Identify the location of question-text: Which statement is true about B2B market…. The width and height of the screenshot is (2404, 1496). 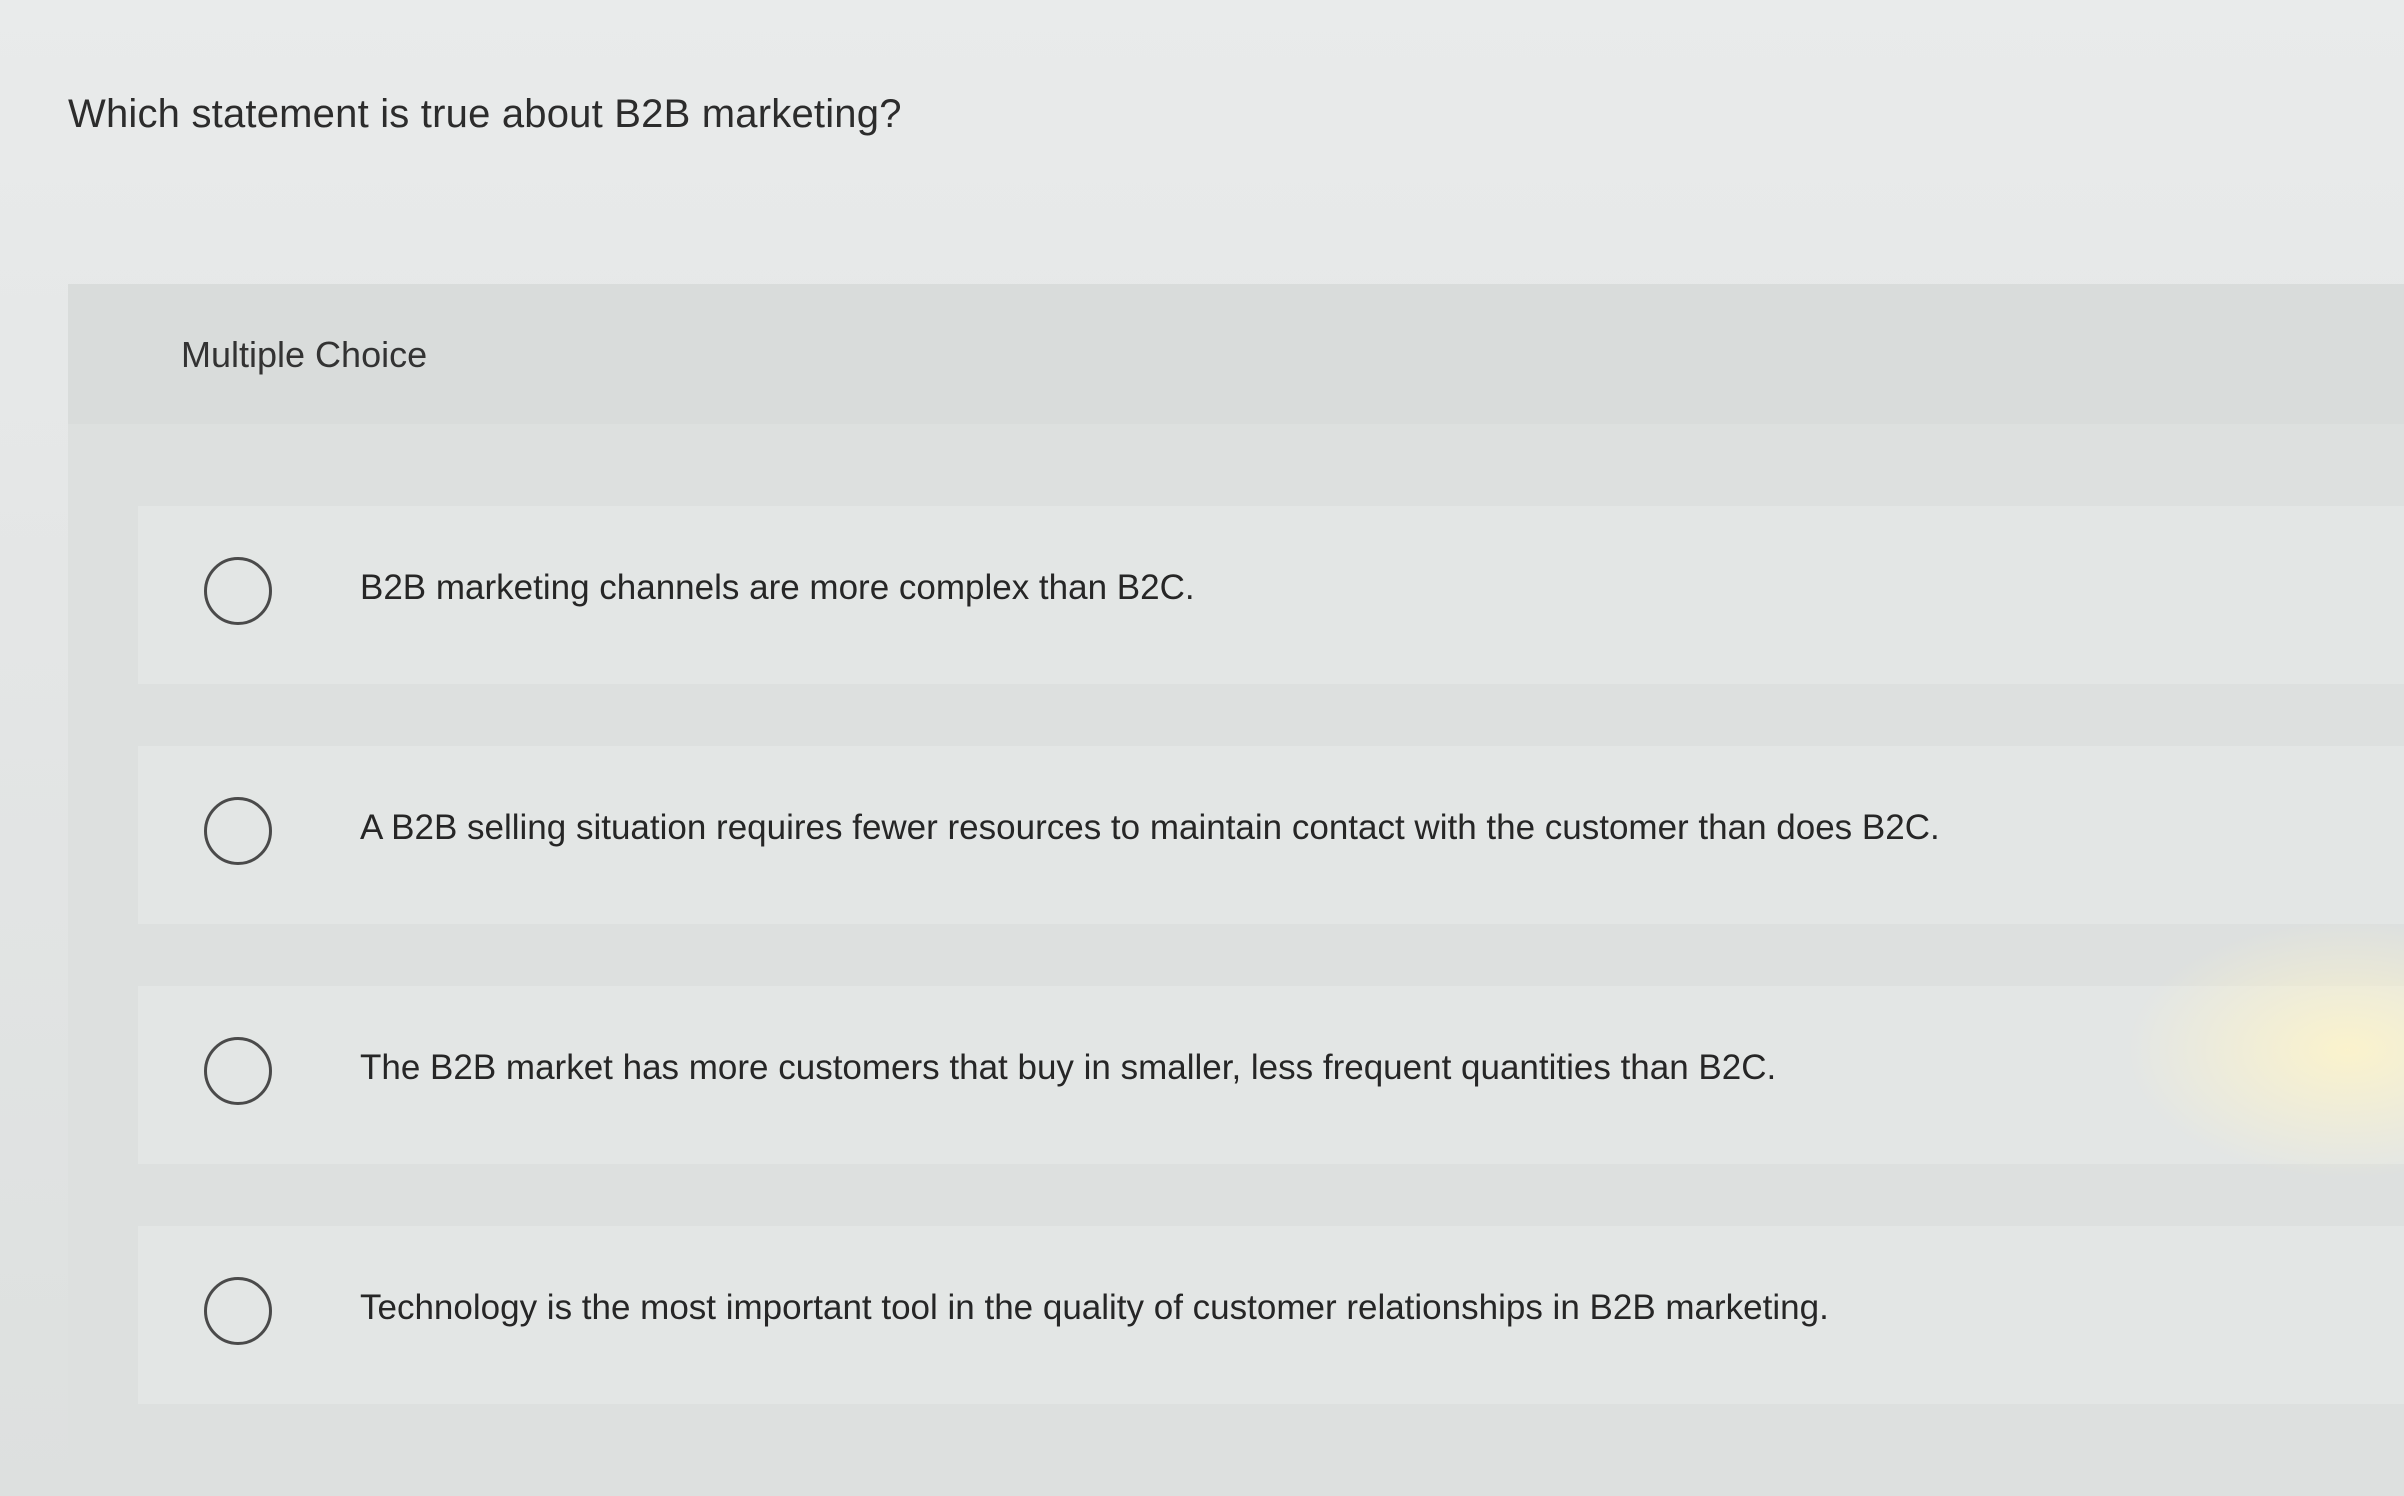
(485, 114).